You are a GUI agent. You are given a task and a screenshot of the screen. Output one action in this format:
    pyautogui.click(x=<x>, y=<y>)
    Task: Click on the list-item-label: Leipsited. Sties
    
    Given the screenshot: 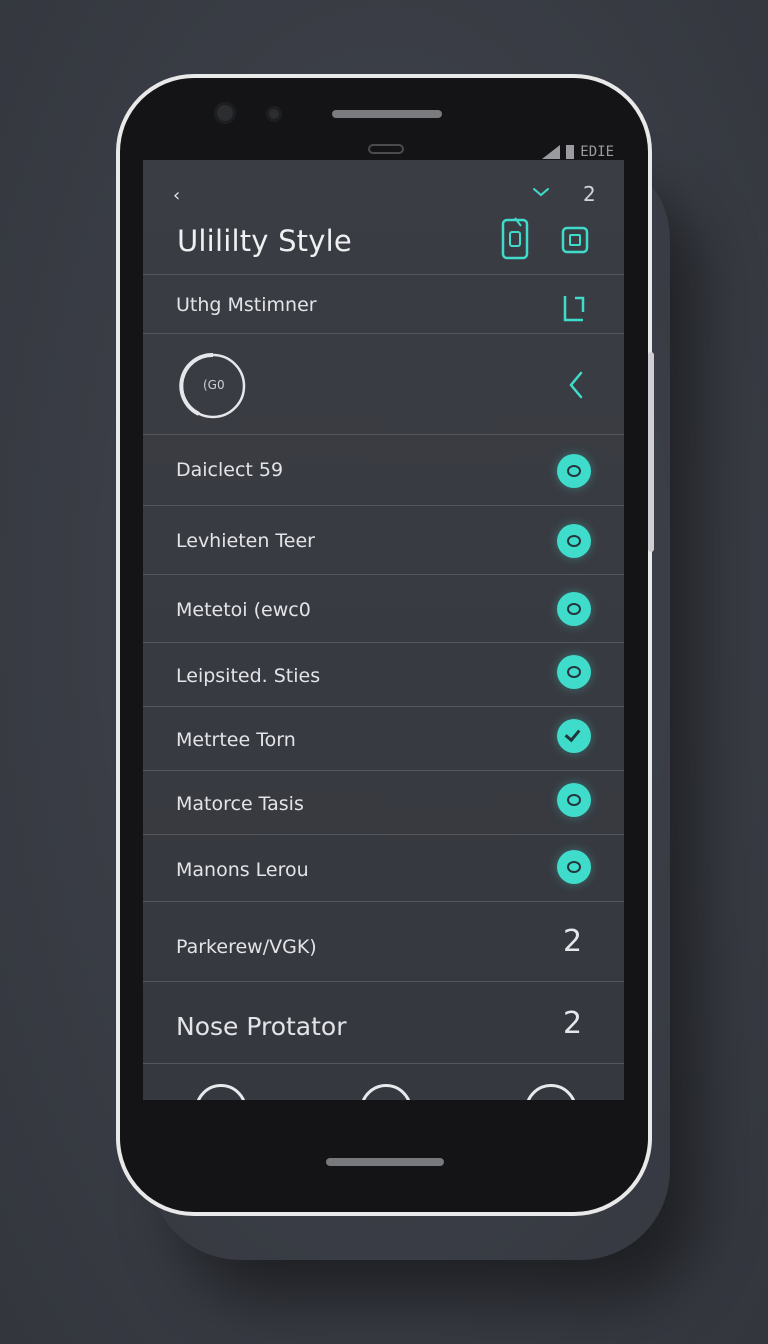 What is the action you would take?
    pyautogui.click(x=248, y=676)
    